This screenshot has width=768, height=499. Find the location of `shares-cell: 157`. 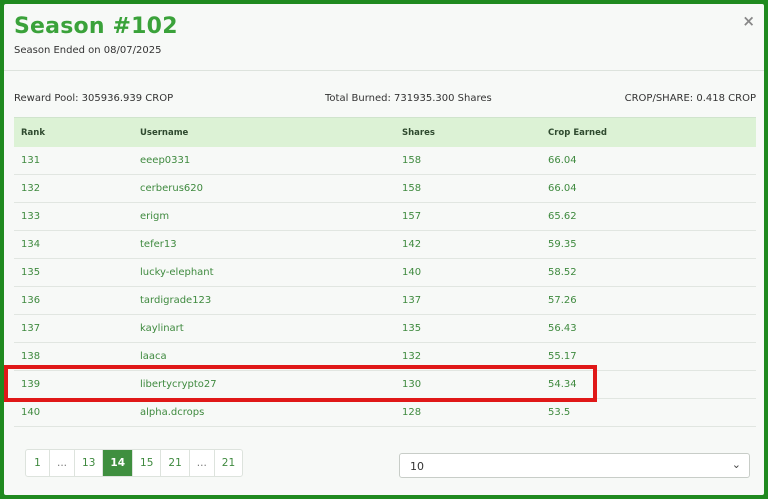

shares-cell: 157 is located at coordinates (412, 216).